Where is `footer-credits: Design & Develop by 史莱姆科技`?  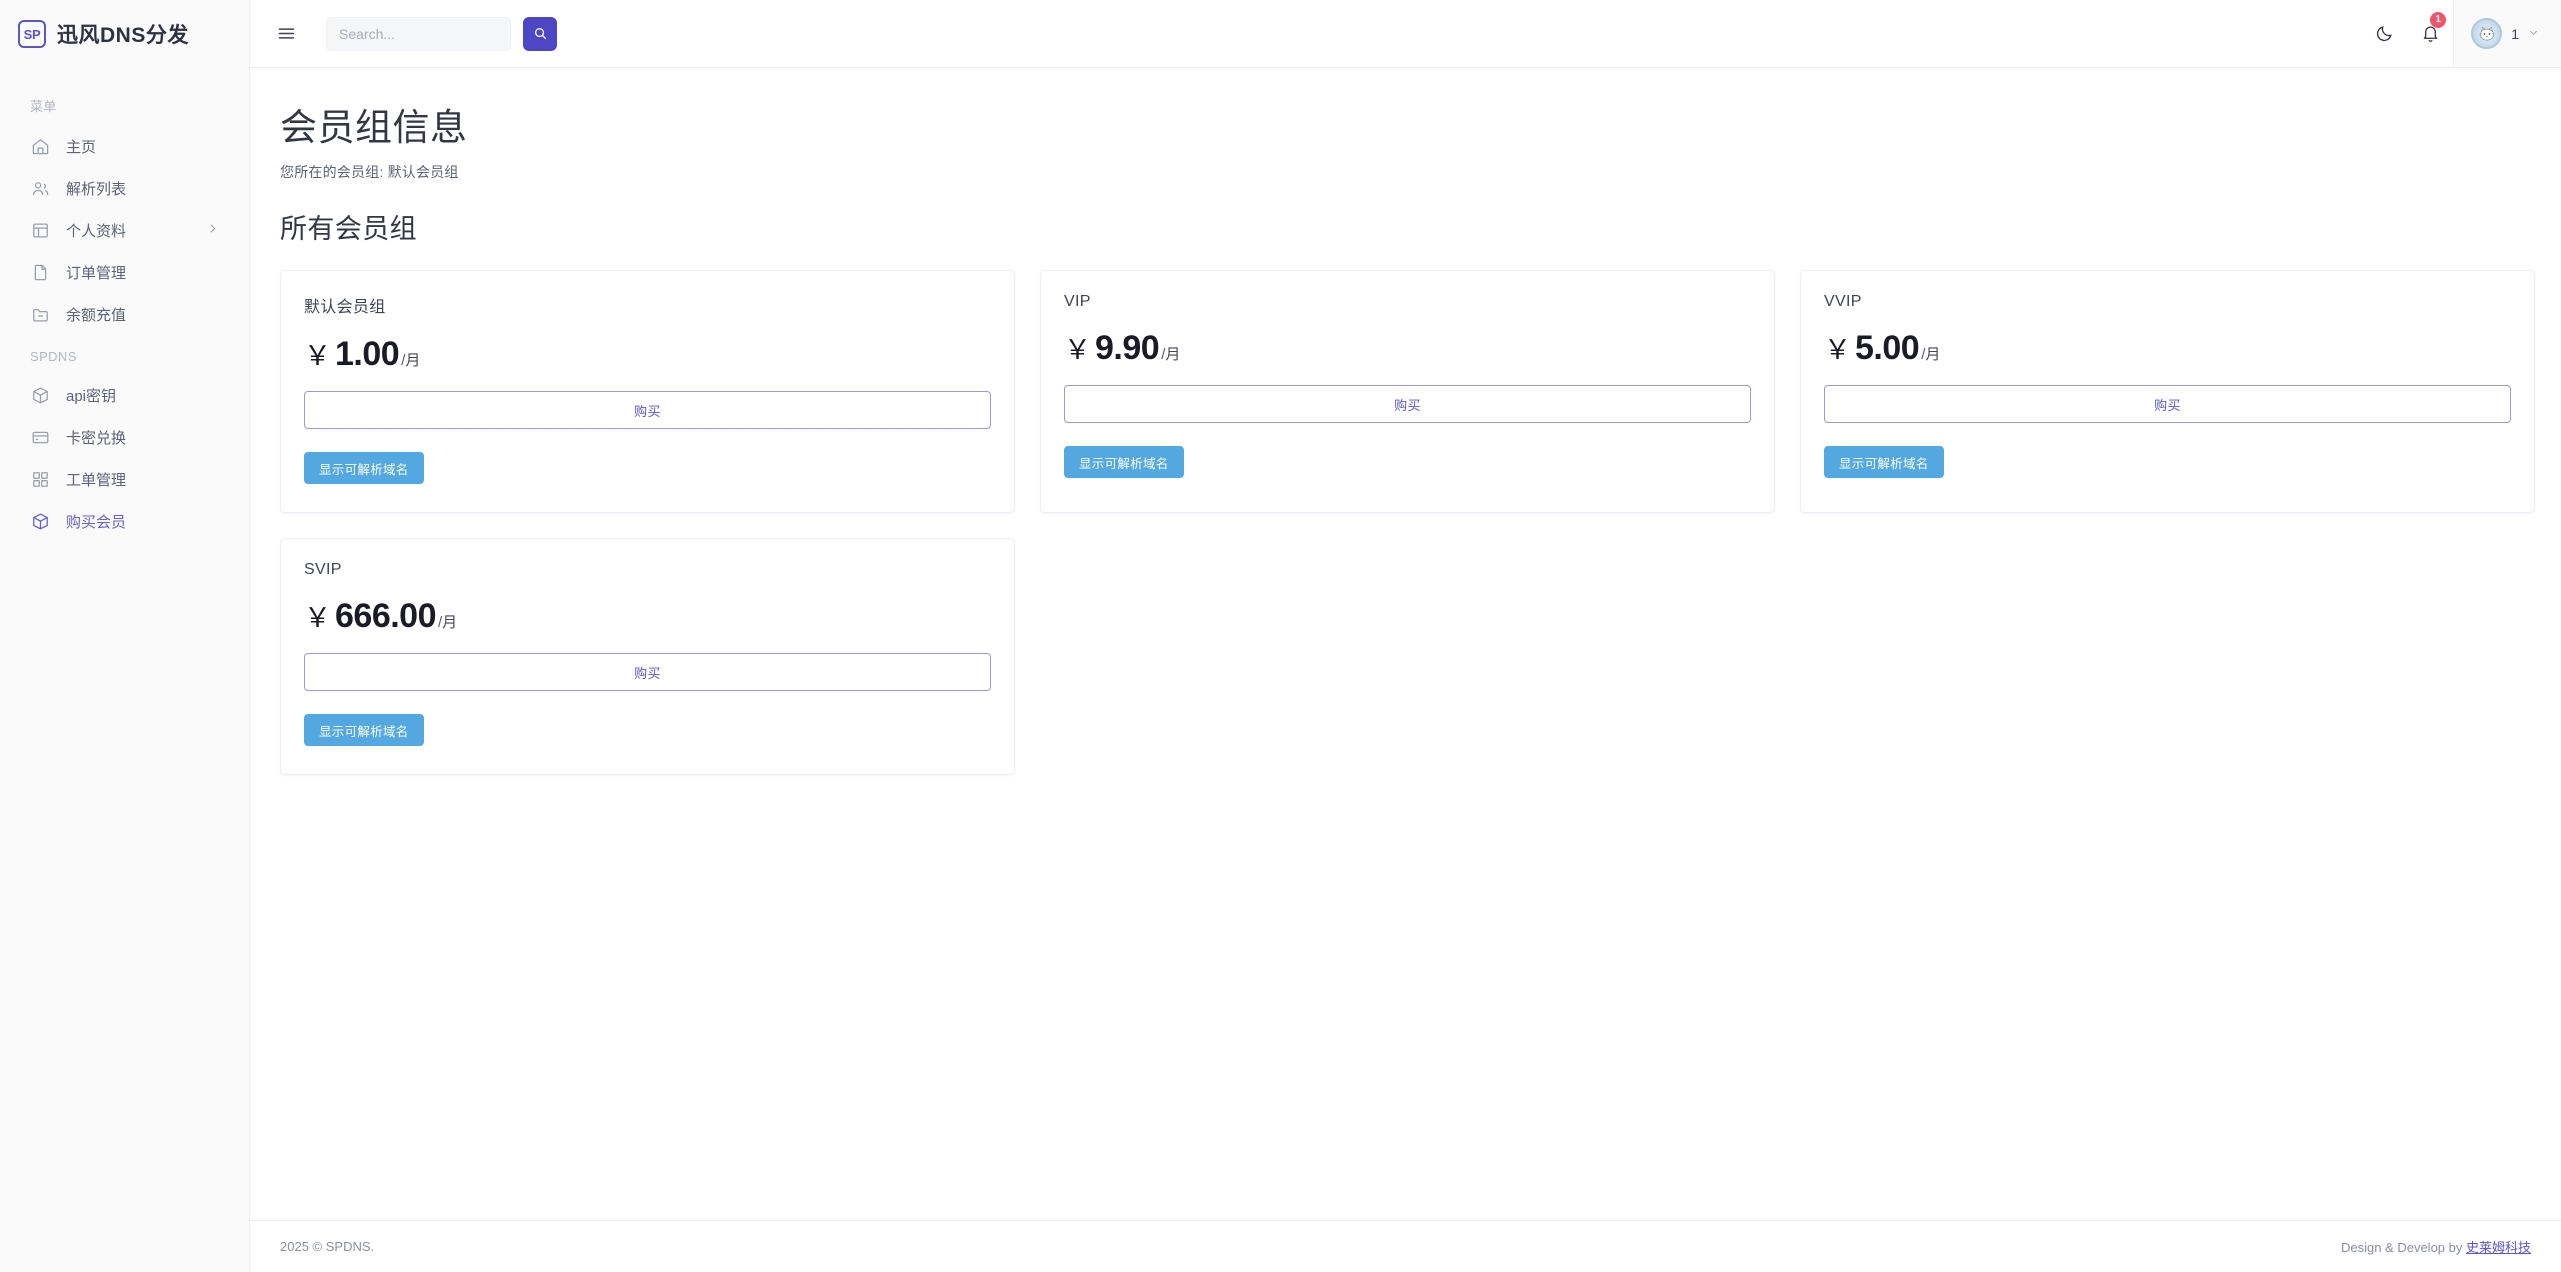 footer-credits: Design & Develop by 史莱姆科技 is located at coordinates (2436, 1246).